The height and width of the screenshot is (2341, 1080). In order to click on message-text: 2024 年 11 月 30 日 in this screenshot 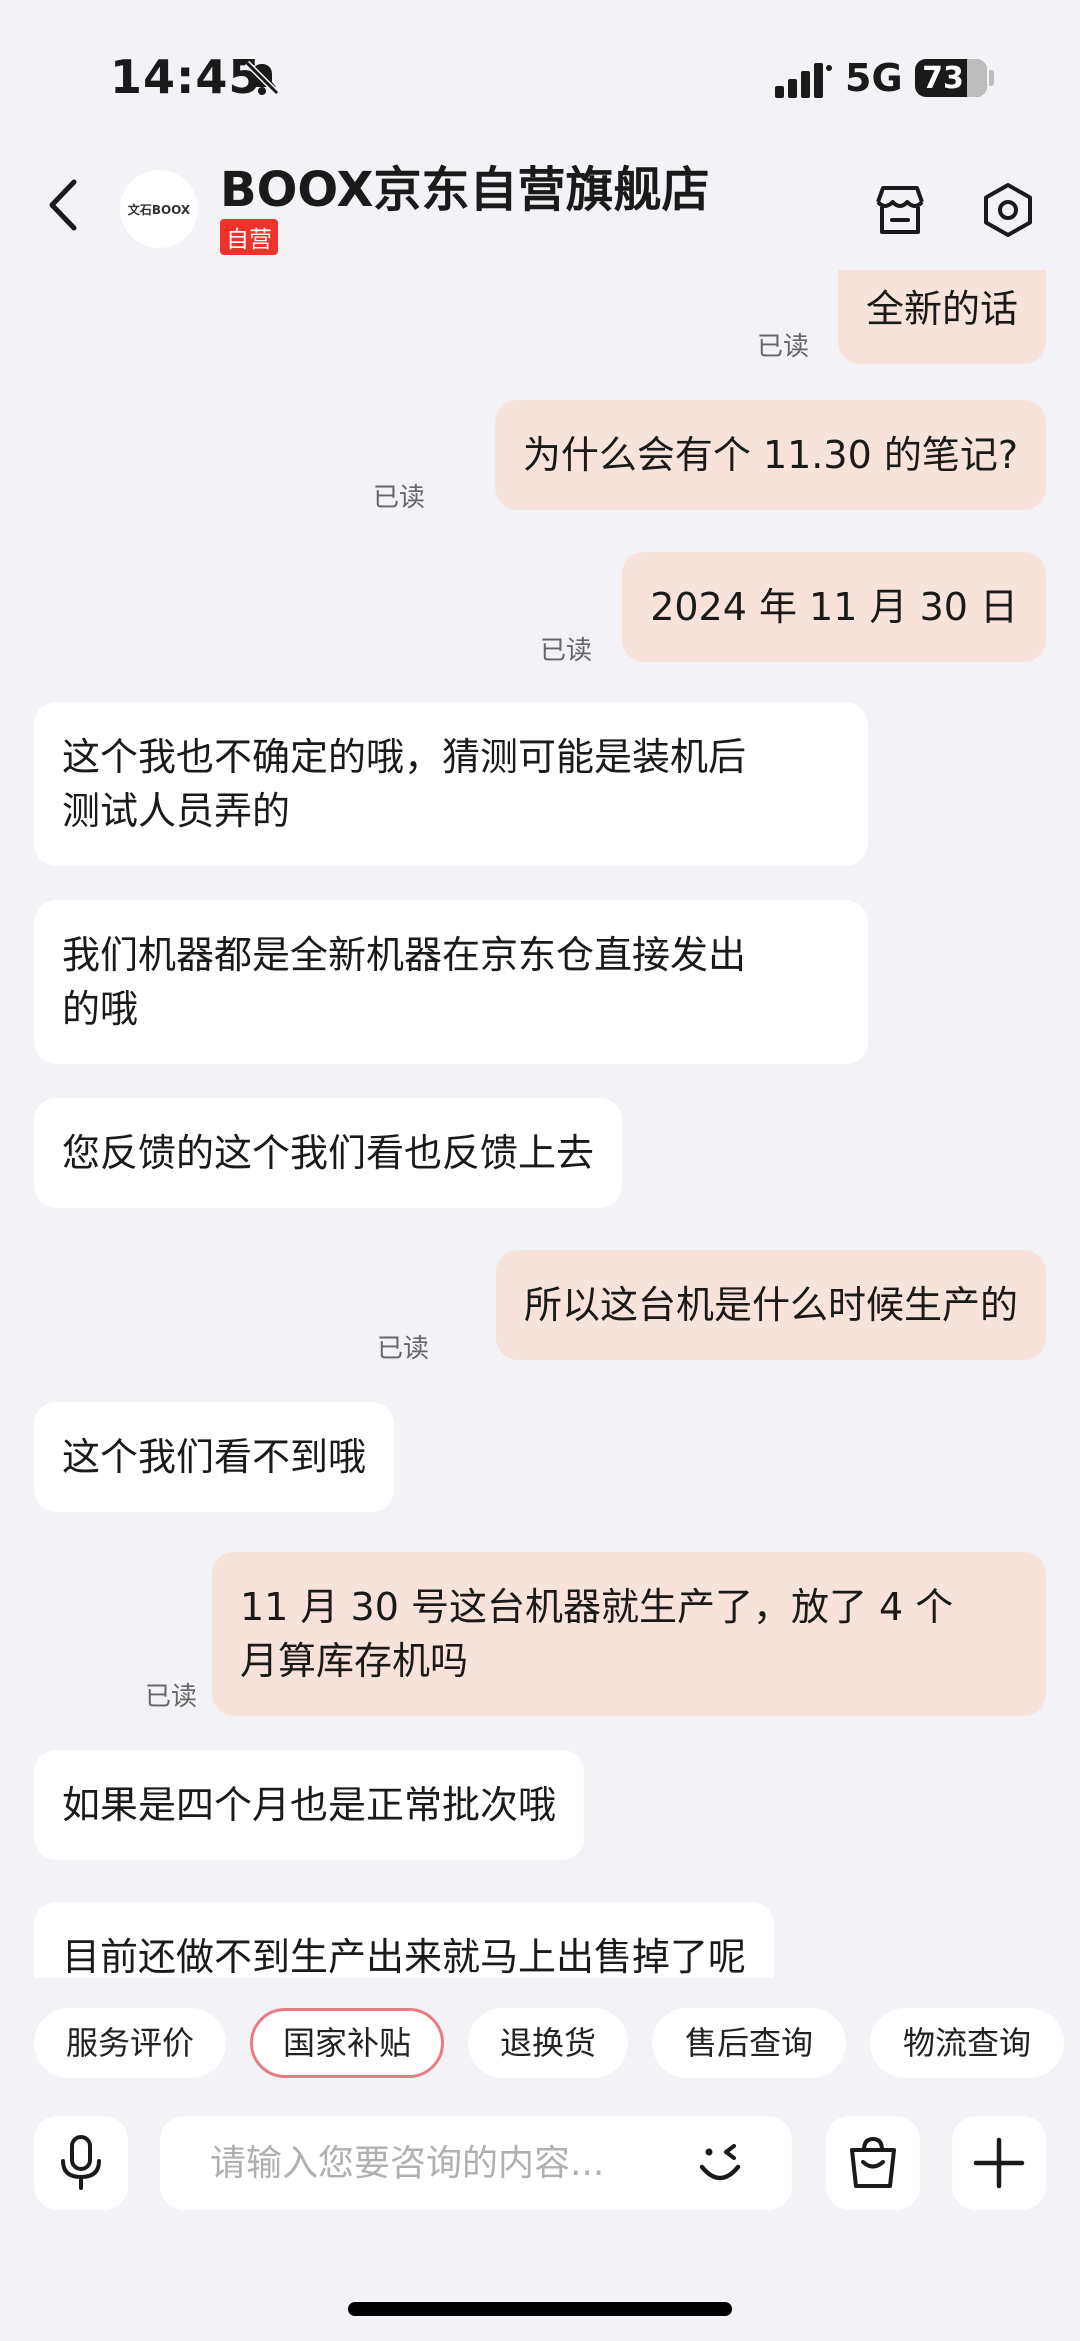, I will do `click(834, 607)`.